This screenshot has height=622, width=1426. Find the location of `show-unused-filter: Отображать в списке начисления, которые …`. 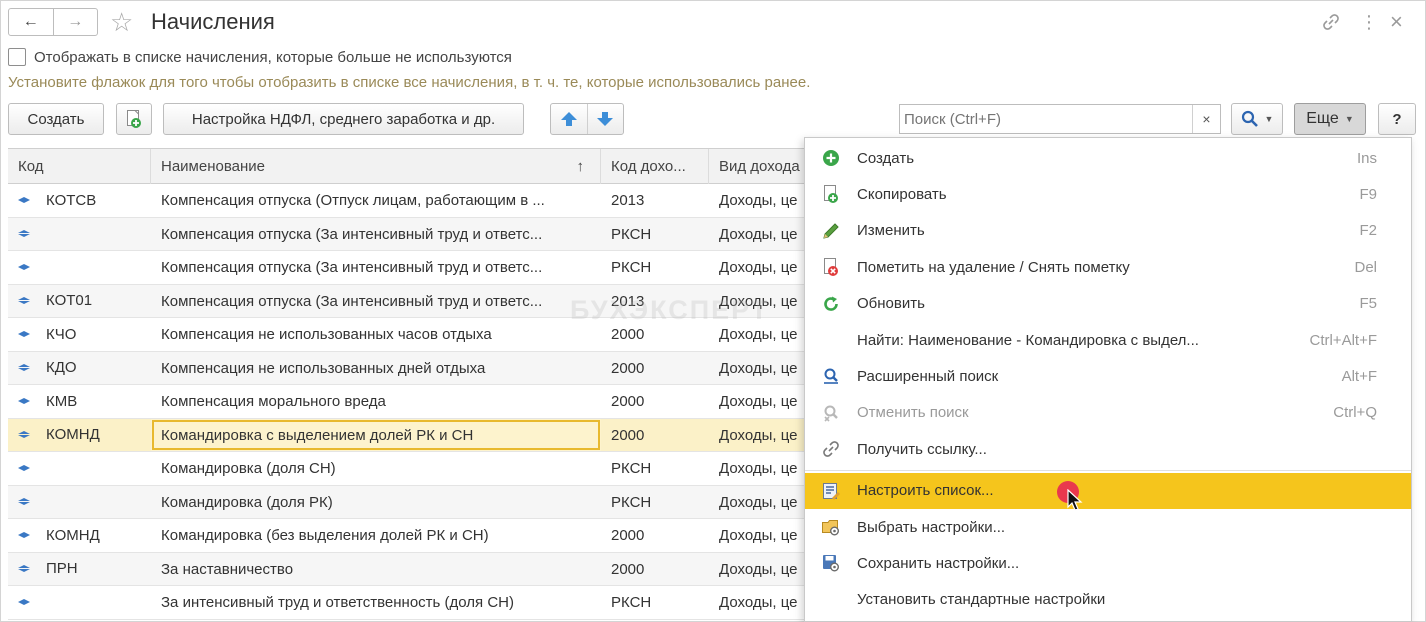

show-unused-filter: Отображать в списке начисления, которые … is located at coordinates (260, 57).